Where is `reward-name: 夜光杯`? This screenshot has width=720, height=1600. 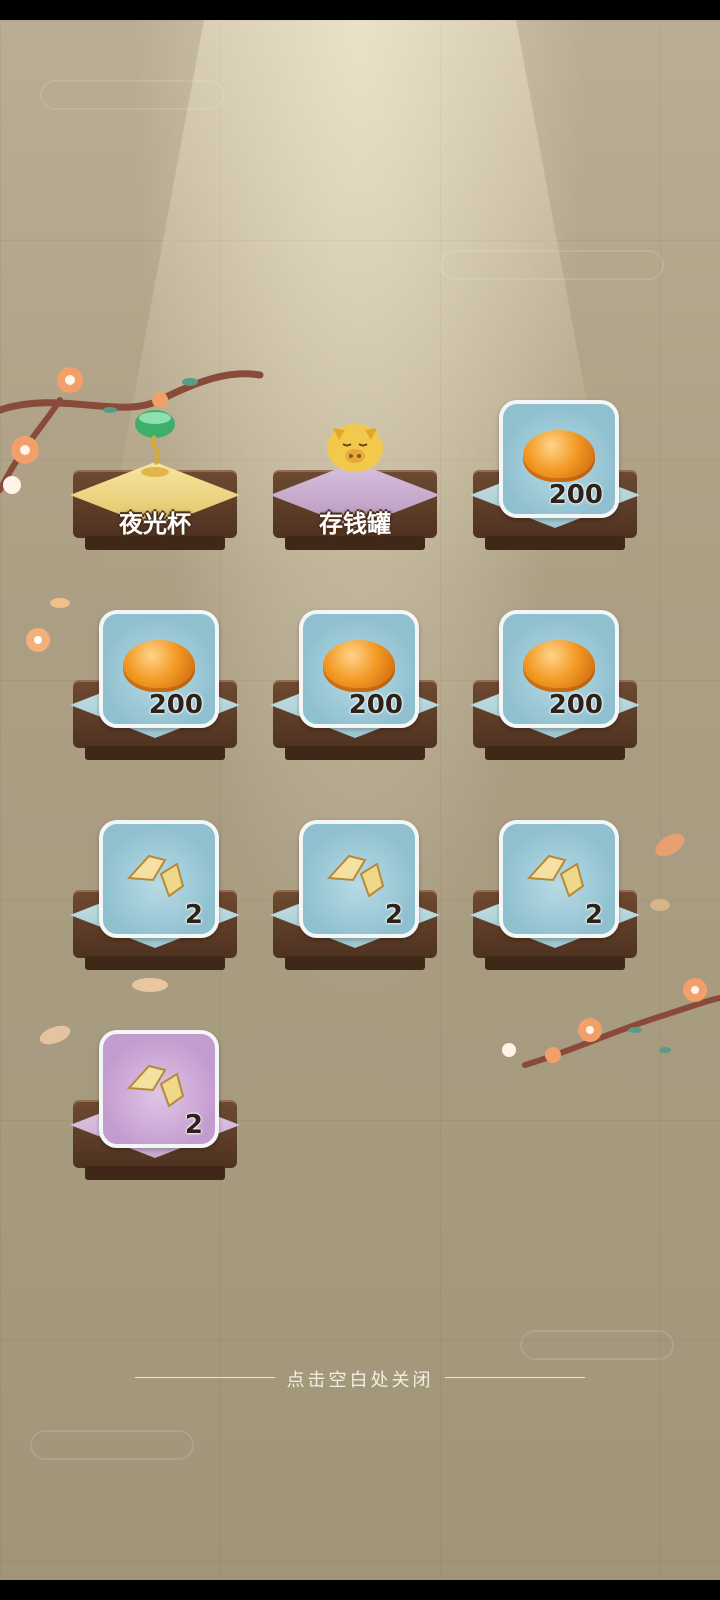 reward-name: 夜光杯 is located at coordinates (155, 524).